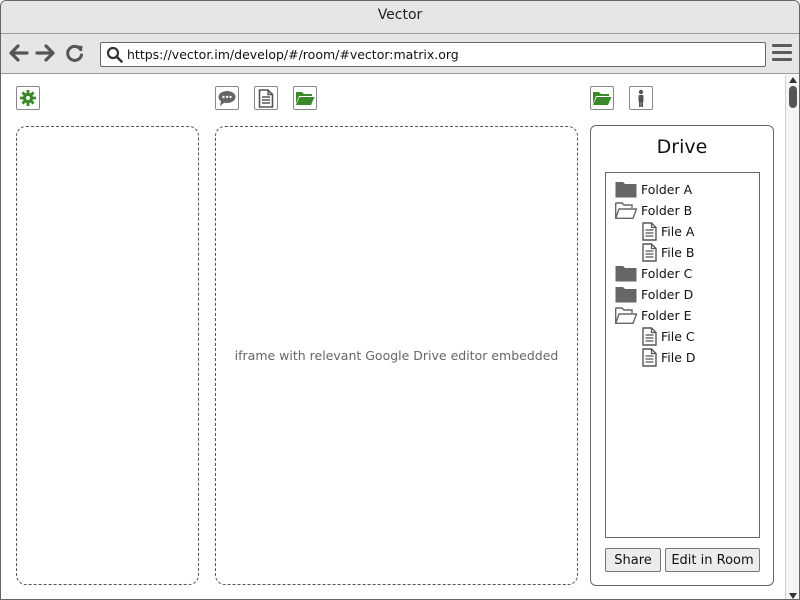 Image resolution: width=800 pixels, height=600 pixels. Describe the element at coordinates (678, 231) in the screenshot. I see `tree-item-label: File A` at that location.